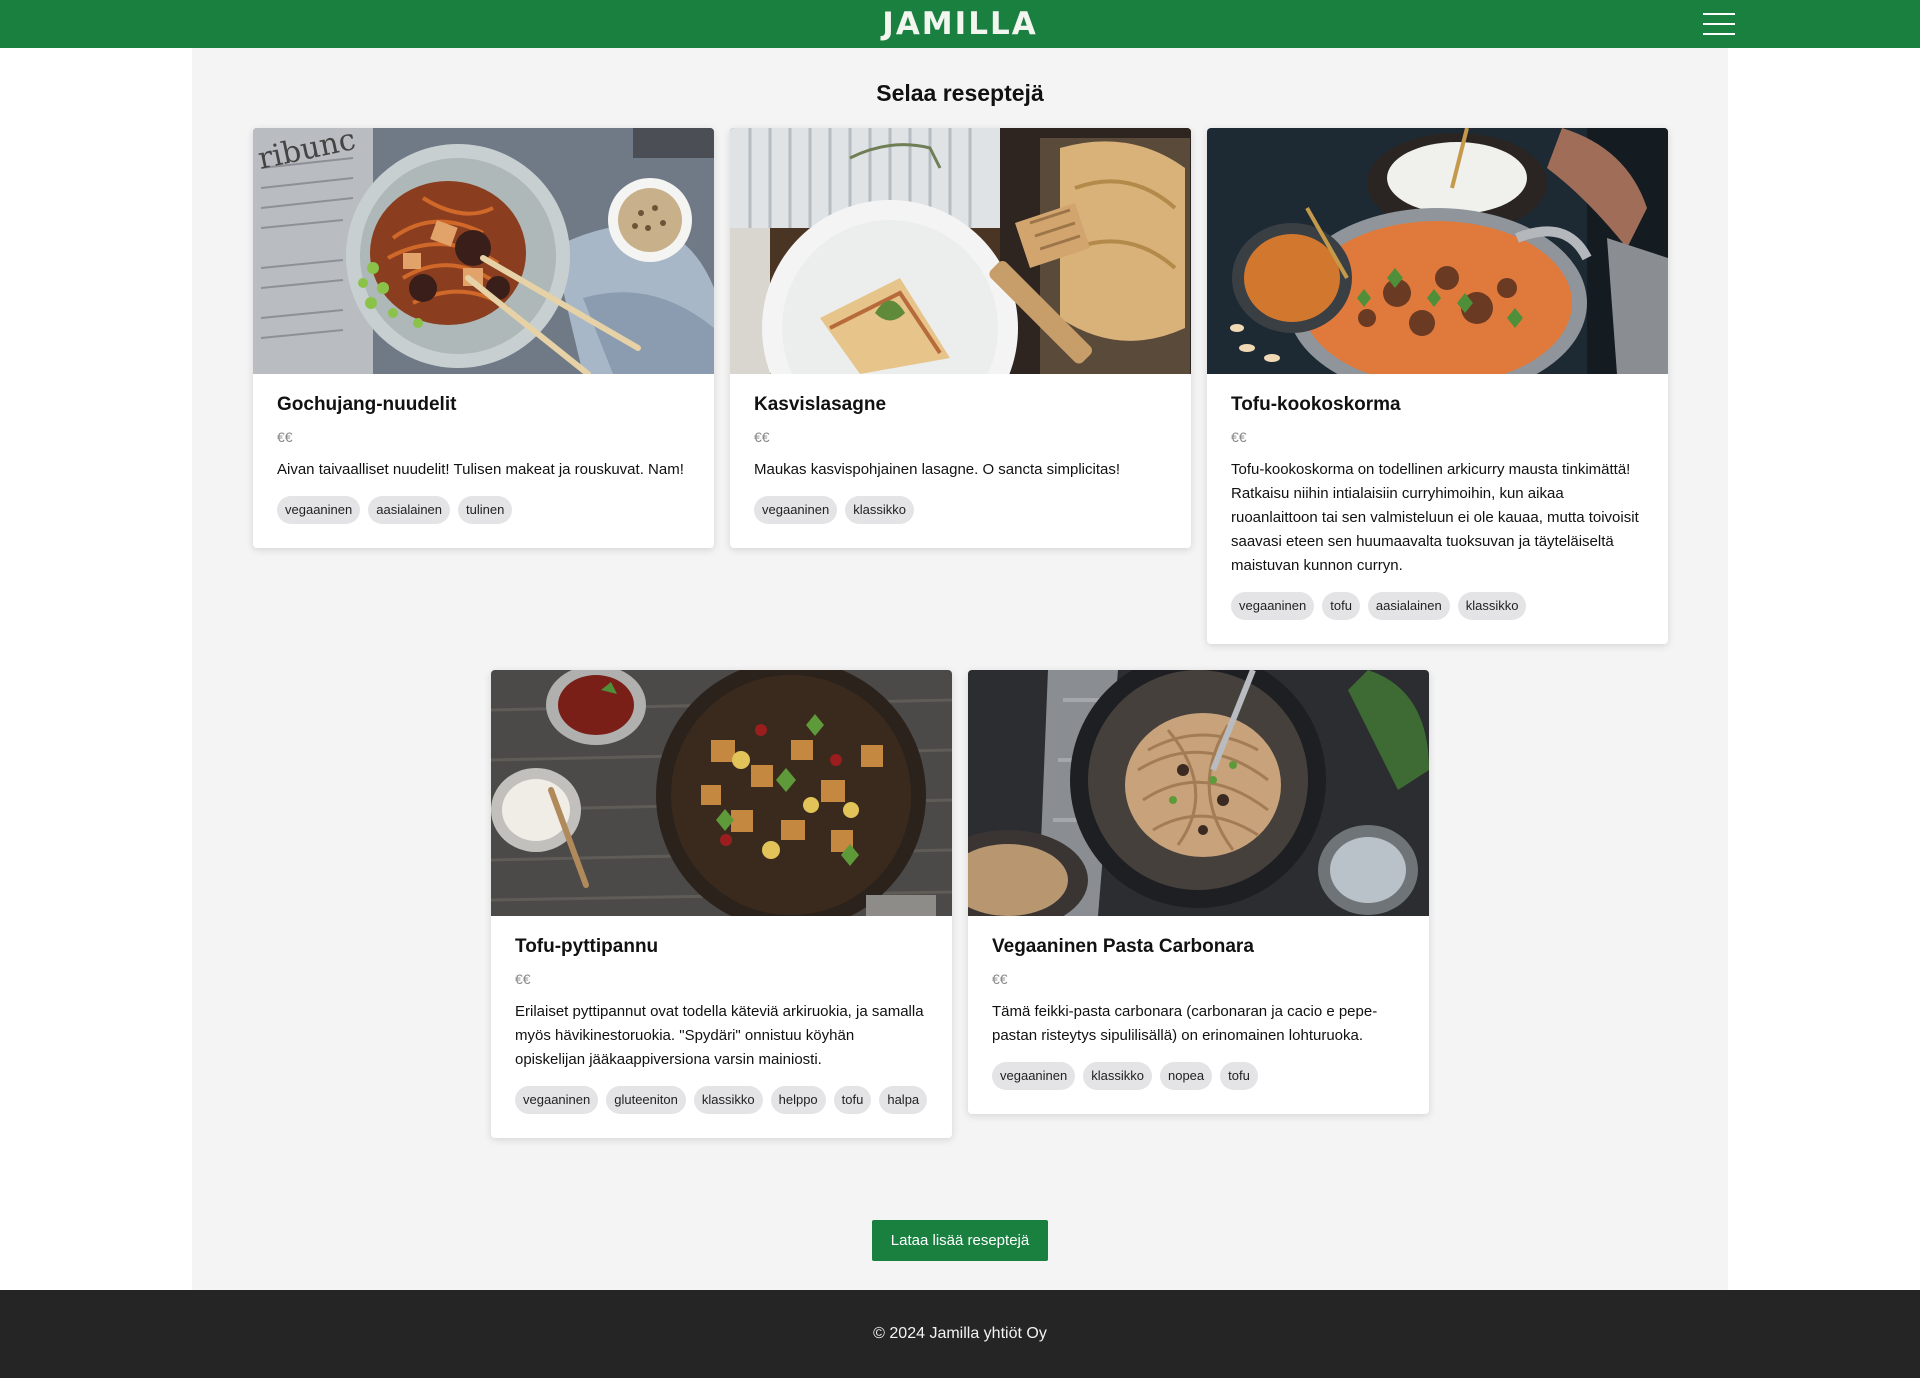  I want to click on tag-chip: gluteeniton, so click(646, 1100).